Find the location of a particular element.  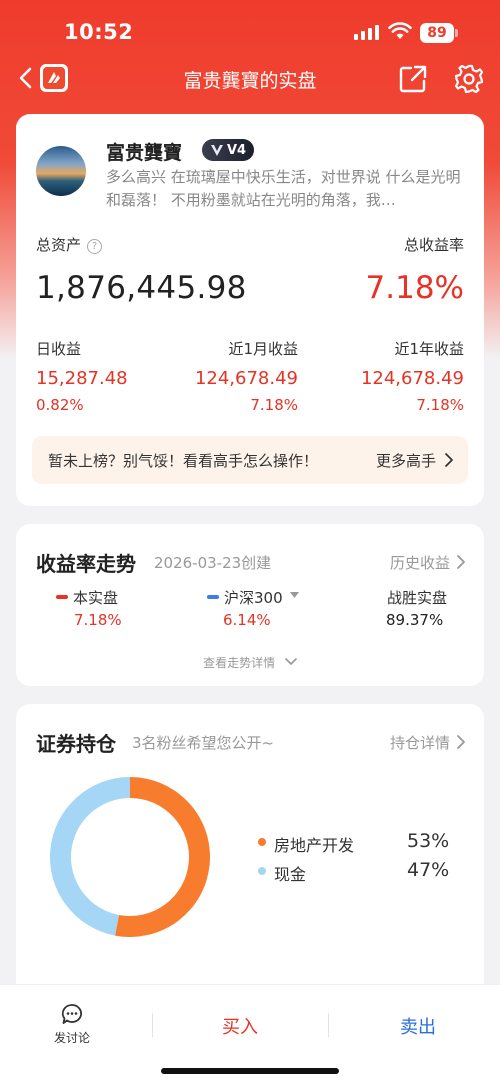

vip-level-badge: V4 is located at coordinates (228, 150).